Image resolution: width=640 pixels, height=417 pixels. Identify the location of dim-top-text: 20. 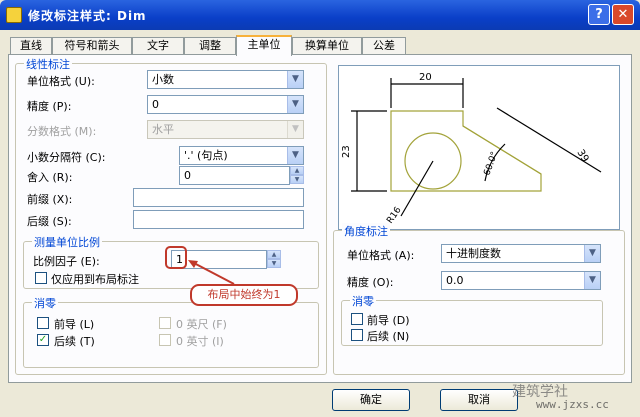
(425, 77).